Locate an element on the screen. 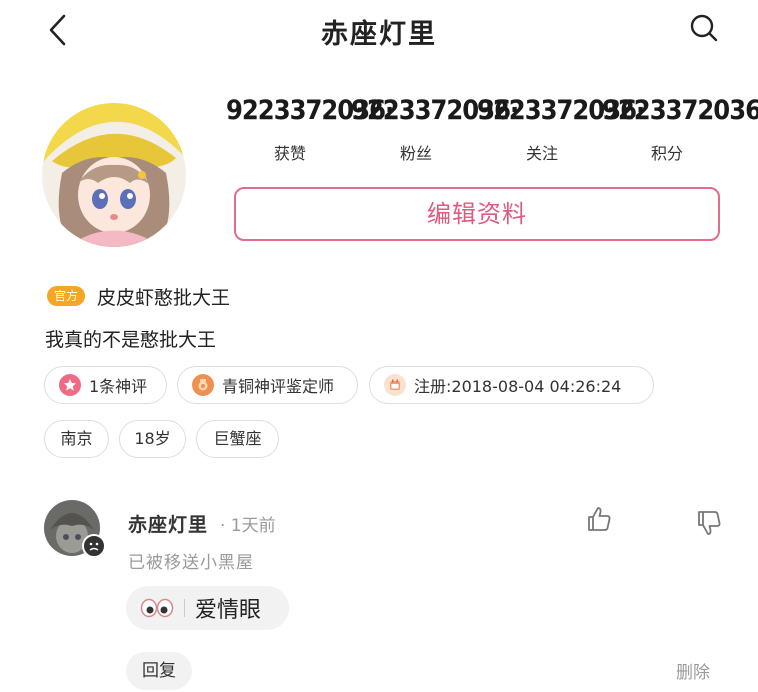 The width and height of the screenshot is (758, 692). emoji-sticker: 爱情眼 is located at coordinates (207, 608).